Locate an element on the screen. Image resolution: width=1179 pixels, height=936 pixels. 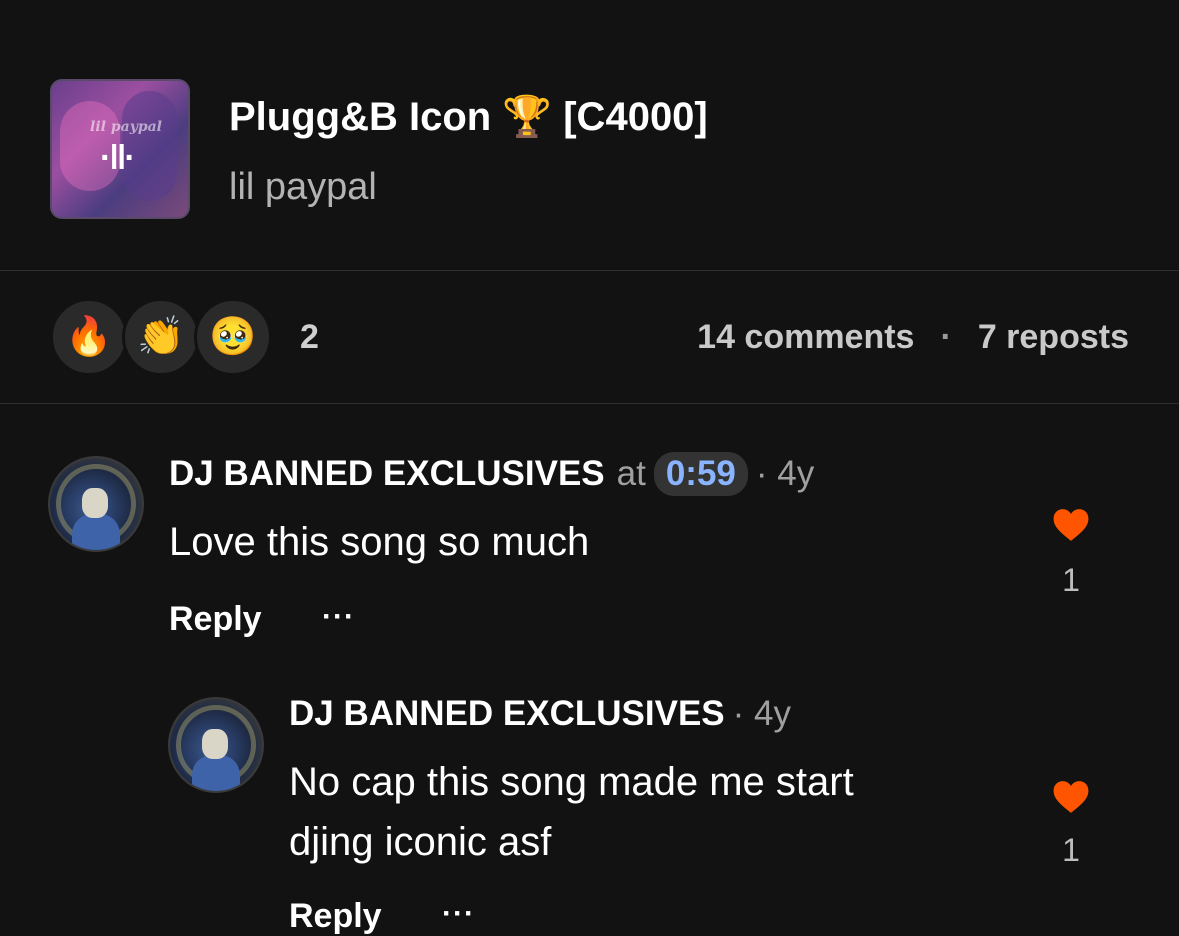
reaction-teary: 🥹 is located at coordinates (233, 337).